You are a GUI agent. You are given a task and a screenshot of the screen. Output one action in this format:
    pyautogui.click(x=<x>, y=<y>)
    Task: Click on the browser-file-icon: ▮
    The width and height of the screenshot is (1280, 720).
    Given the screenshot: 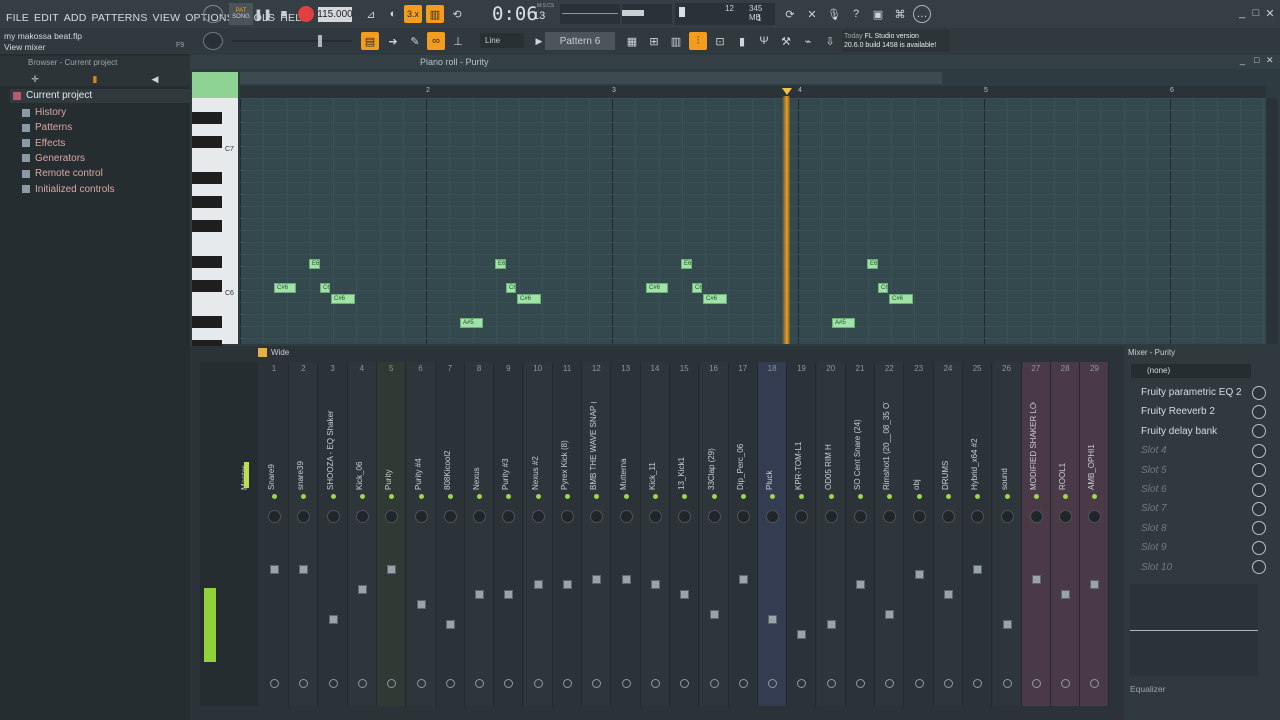 What is the action you would take?
    pyautogui.click(x=95, y=79)
    